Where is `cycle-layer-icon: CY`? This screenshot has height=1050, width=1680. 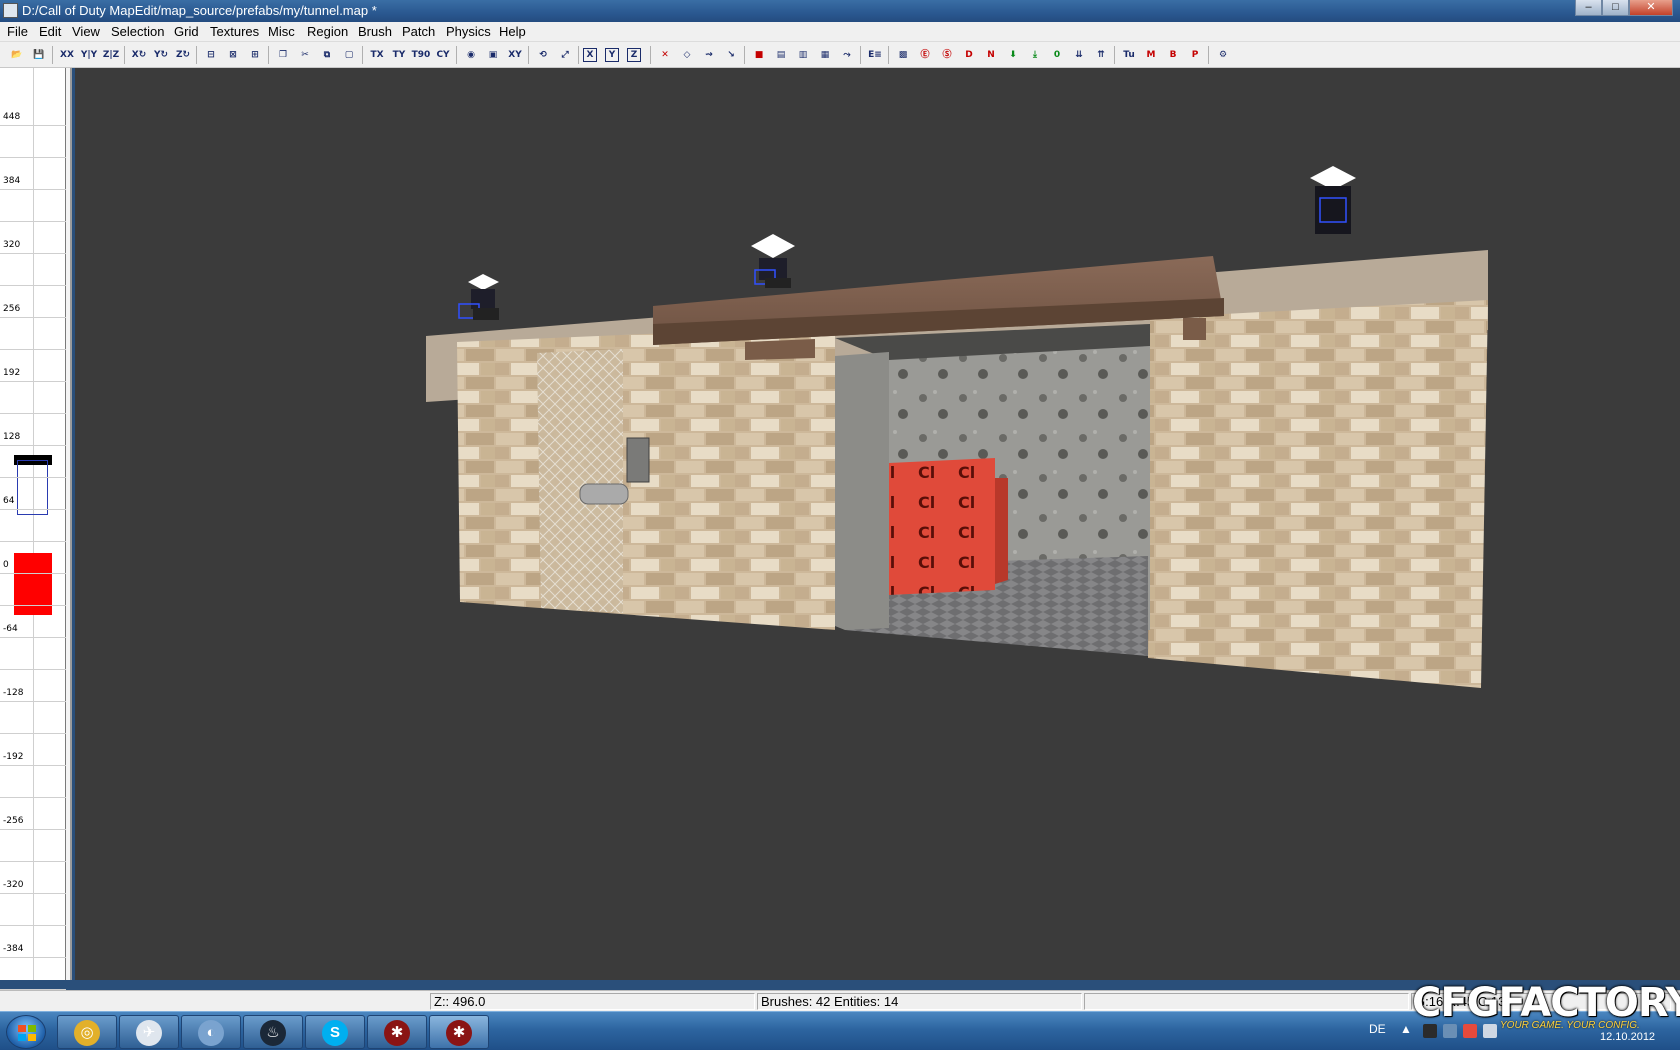
cycle-layer-icon: CY is located at coordinates (443, 55).